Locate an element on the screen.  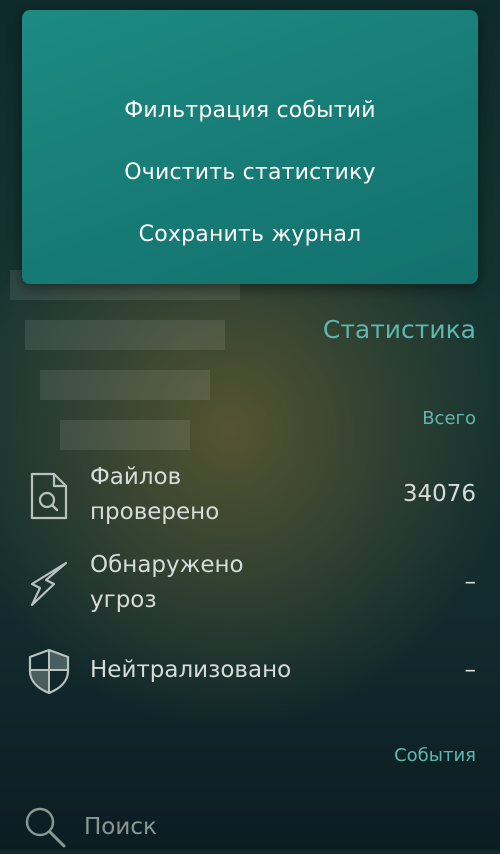
stat-label-line2: угроз is located at coordinates (123, 600).